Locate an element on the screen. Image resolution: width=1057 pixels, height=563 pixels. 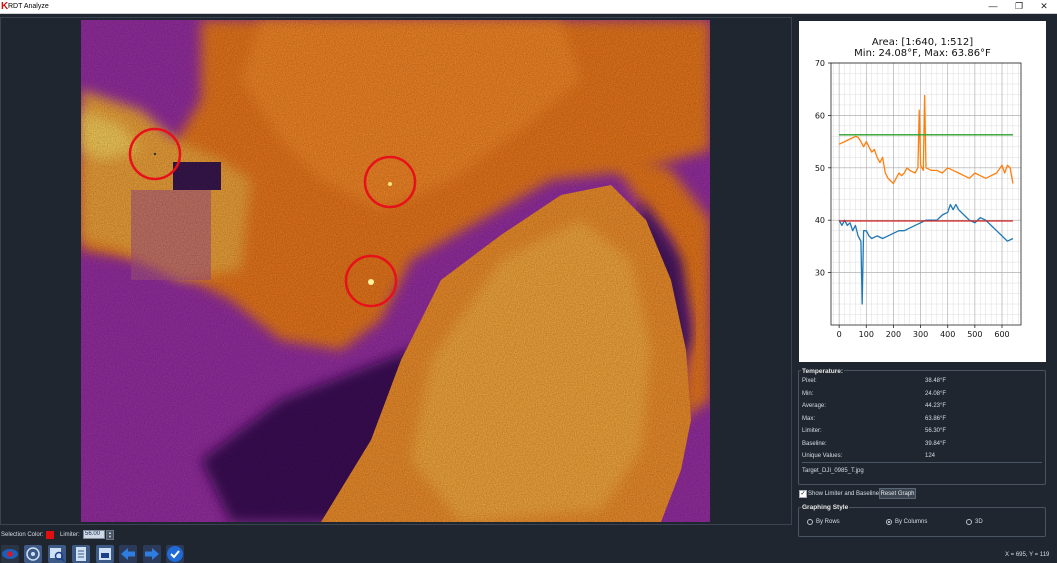
x-tick-label: 600 is located at coordinates (1001, 334).